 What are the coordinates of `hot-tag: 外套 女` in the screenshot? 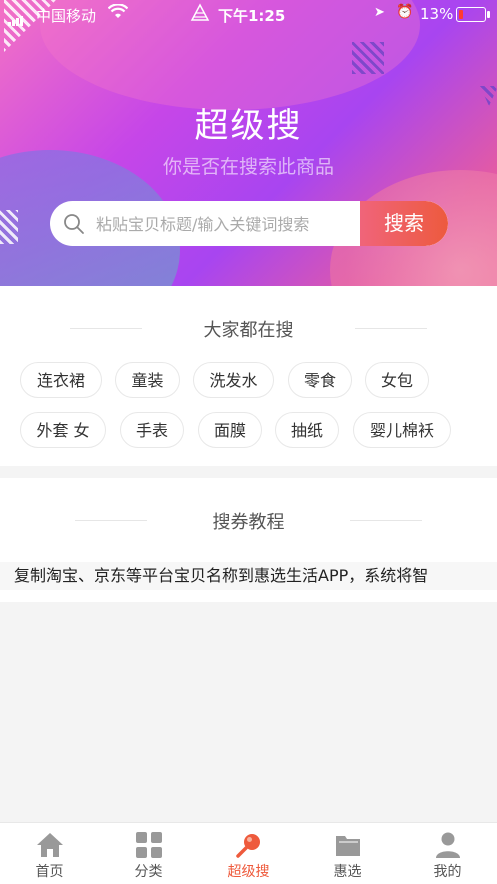 It's located at (63, 430).